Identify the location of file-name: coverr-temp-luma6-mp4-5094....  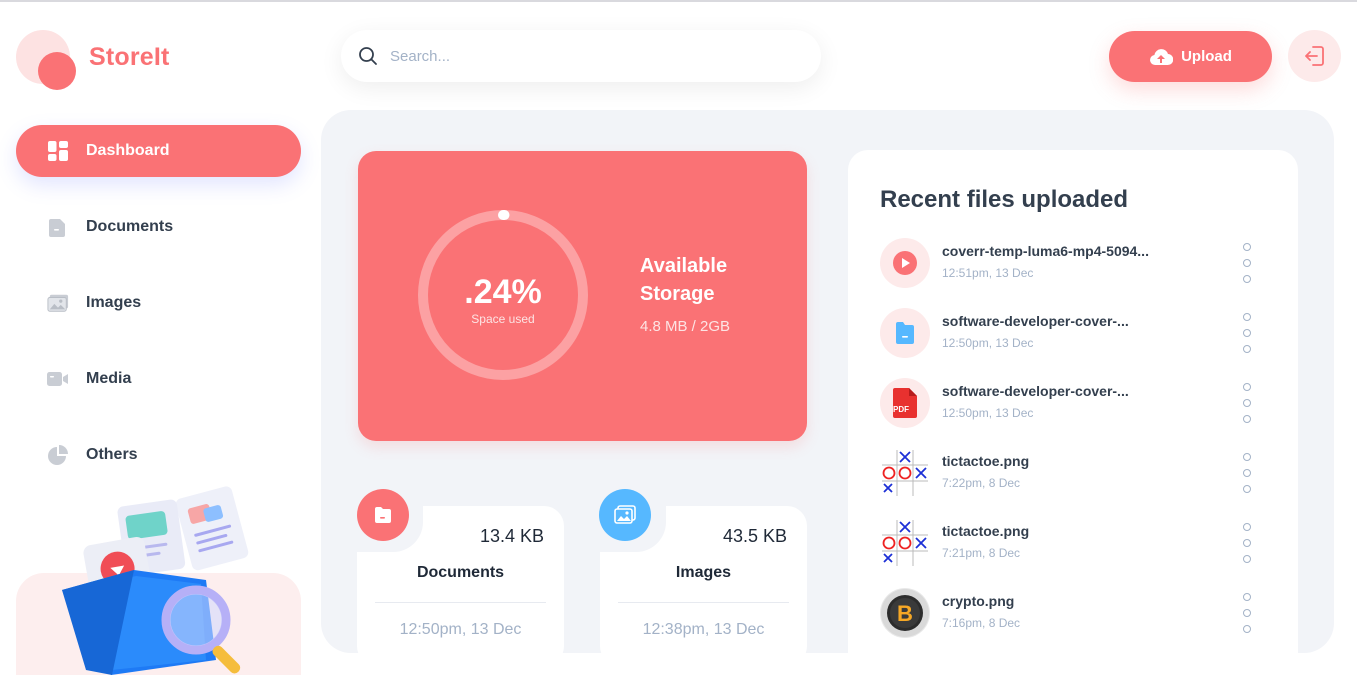
(1045, 251).